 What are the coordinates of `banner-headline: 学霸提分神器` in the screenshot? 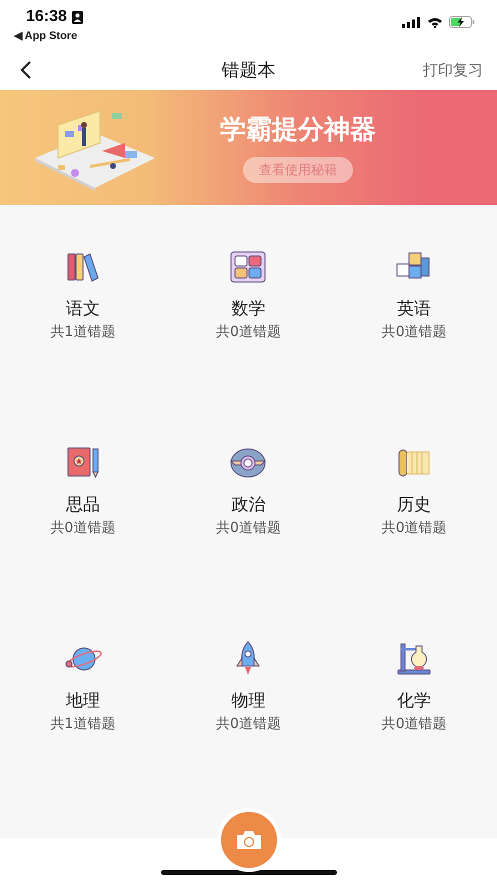 It's located at (298, 130).